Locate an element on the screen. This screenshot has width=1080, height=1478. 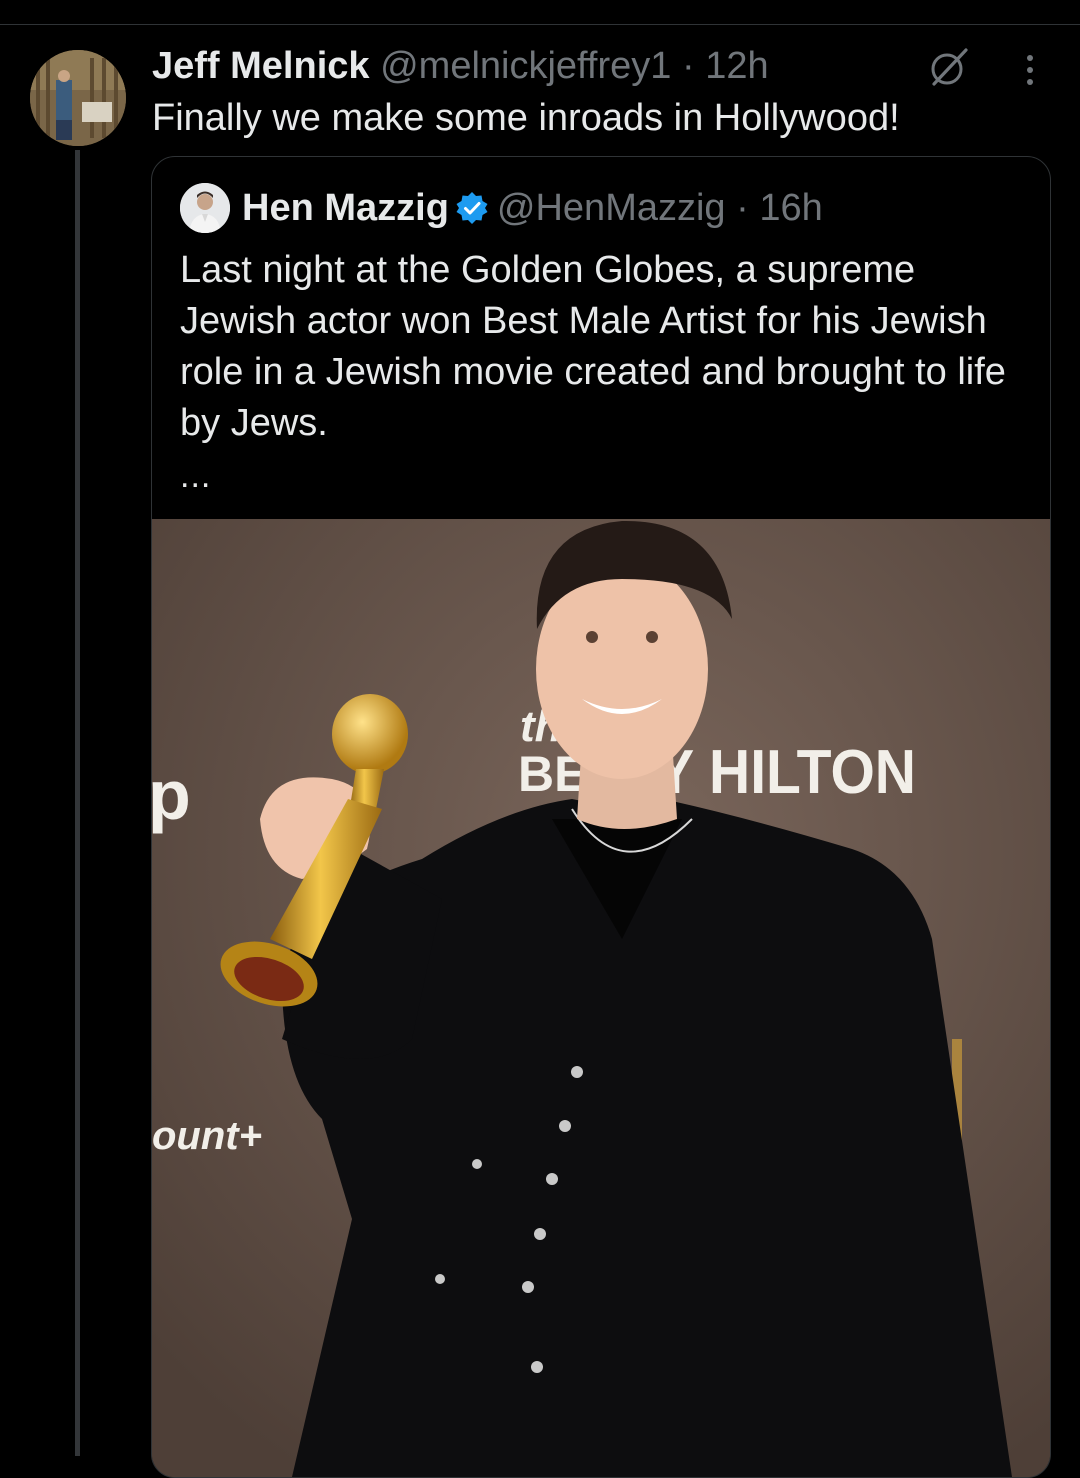
backdrop-logo-left: p is located at coordinates (171, 795).